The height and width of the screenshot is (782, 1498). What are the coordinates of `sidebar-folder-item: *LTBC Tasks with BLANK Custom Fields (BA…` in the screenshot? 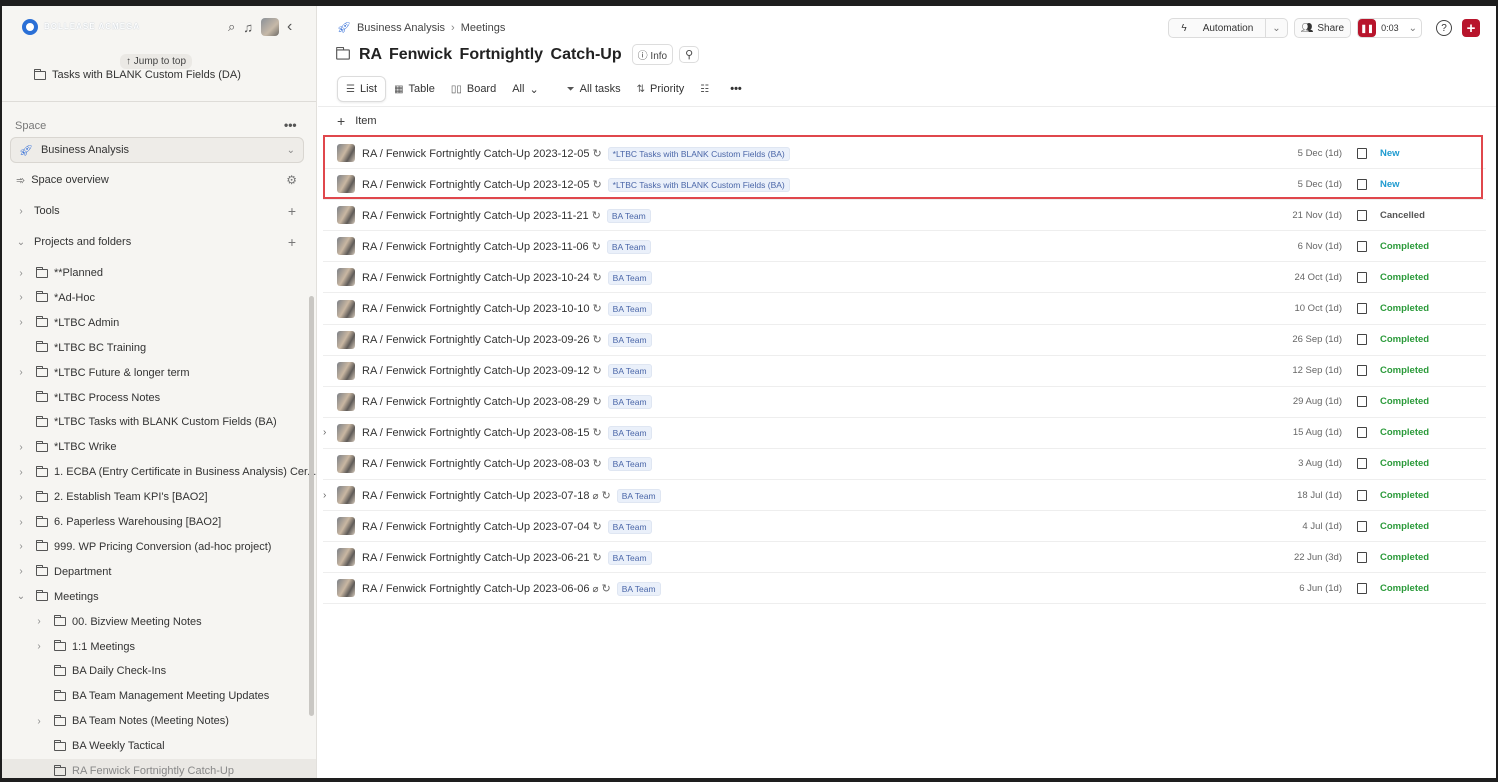 It's located at (159, 422).